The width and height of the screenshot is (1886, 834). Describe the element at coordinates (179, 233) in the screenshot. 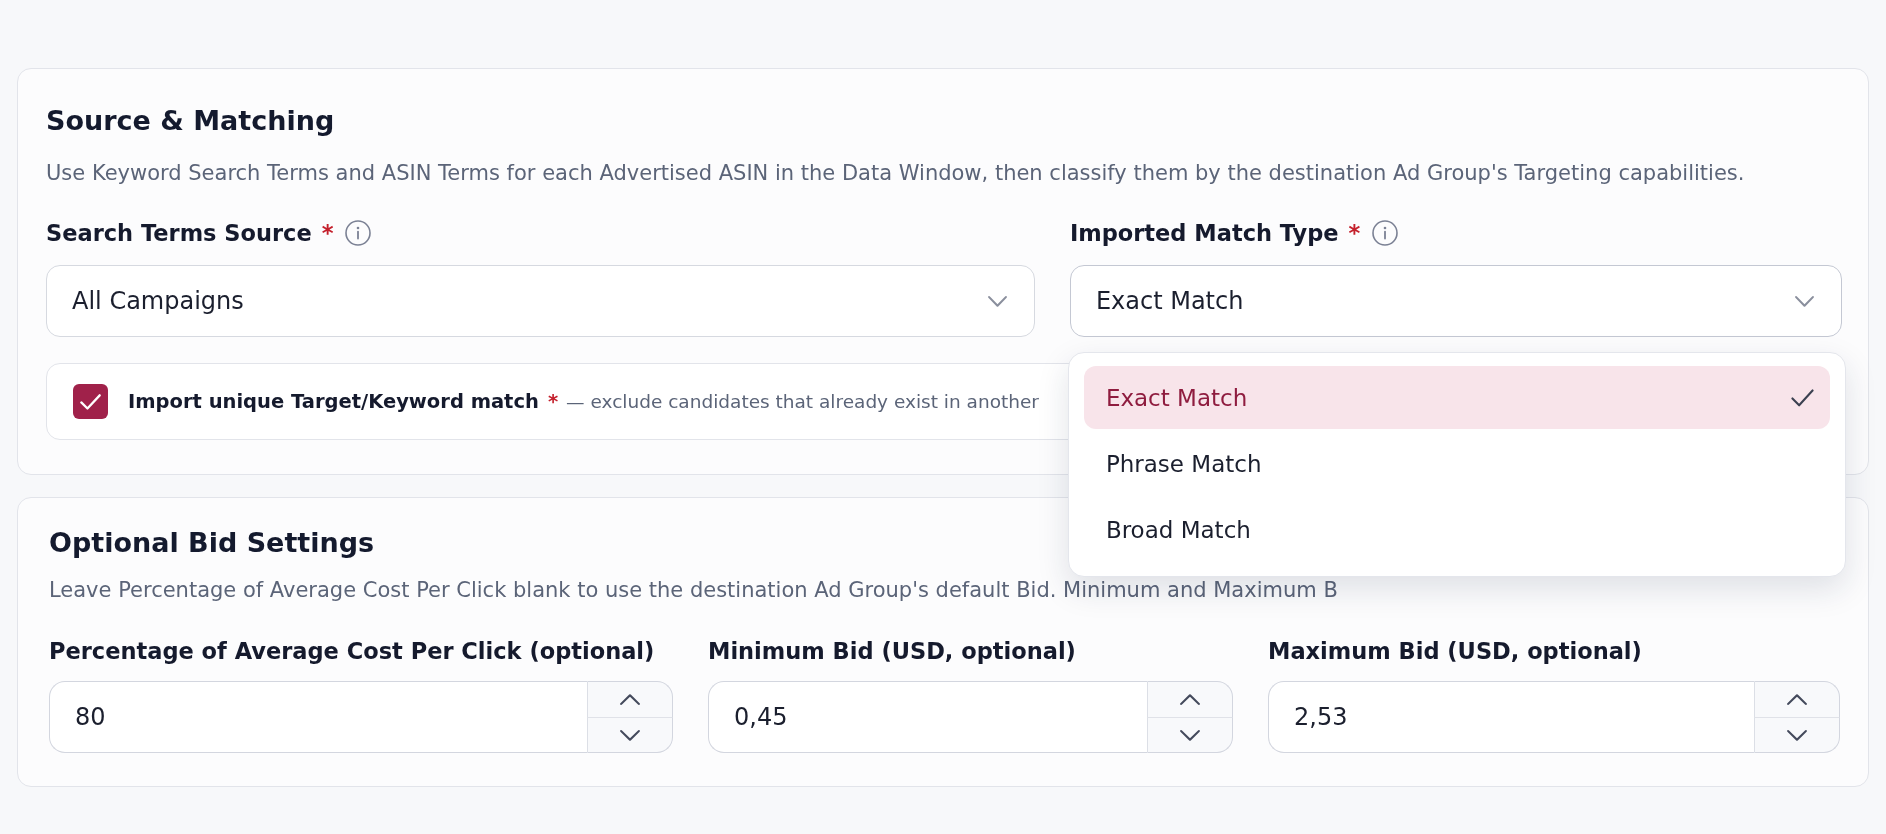

I see `field-label: Search Terms Source` at that location.